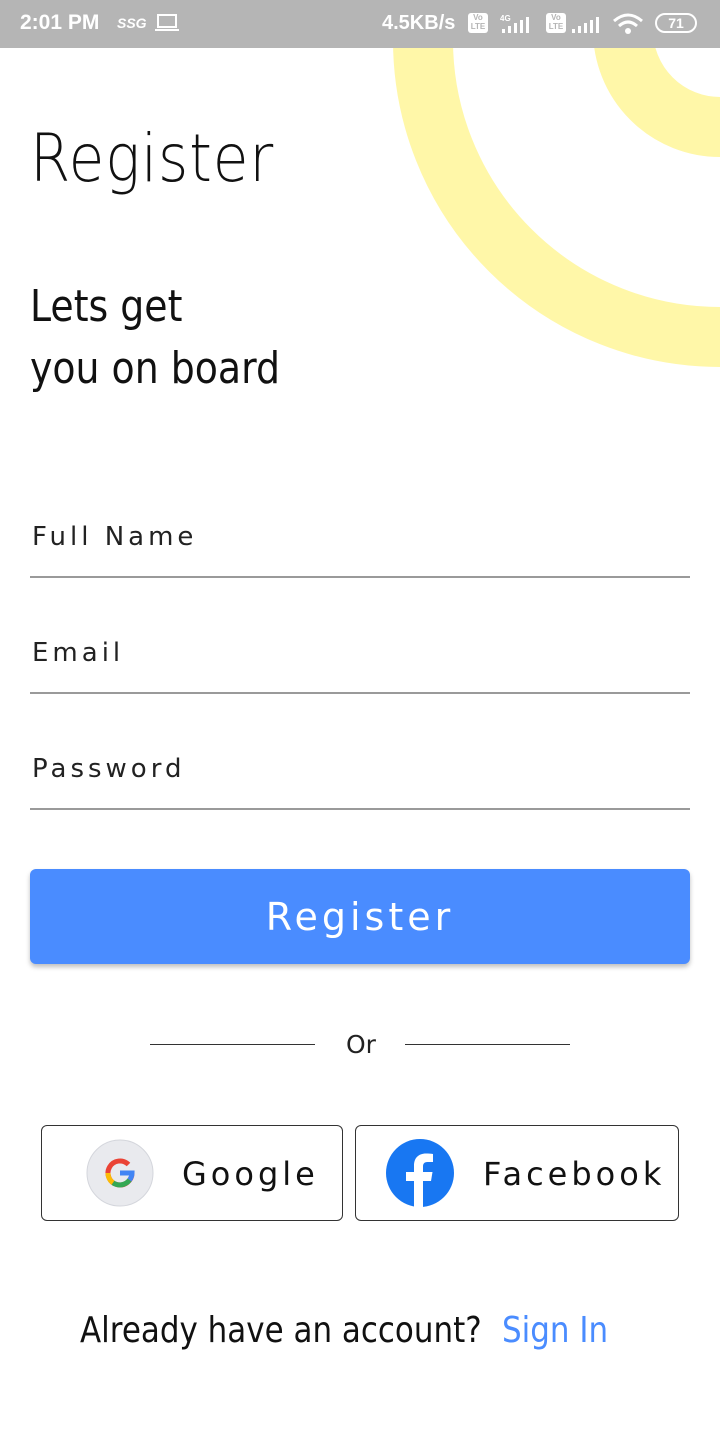  Describe the element at coordinates (360, 769) in the screenshot. I see `password-field: Password` at that location.